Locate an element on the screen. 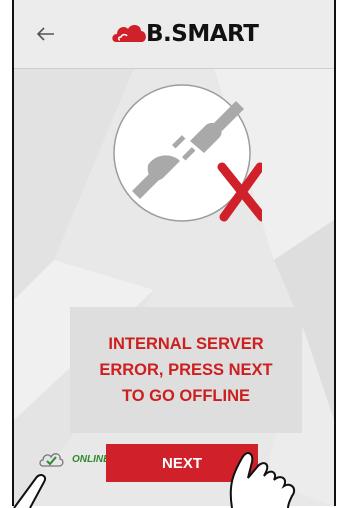 The image size is (342, 508). brand-name: B.SMART is located at coordinates (202, 34).